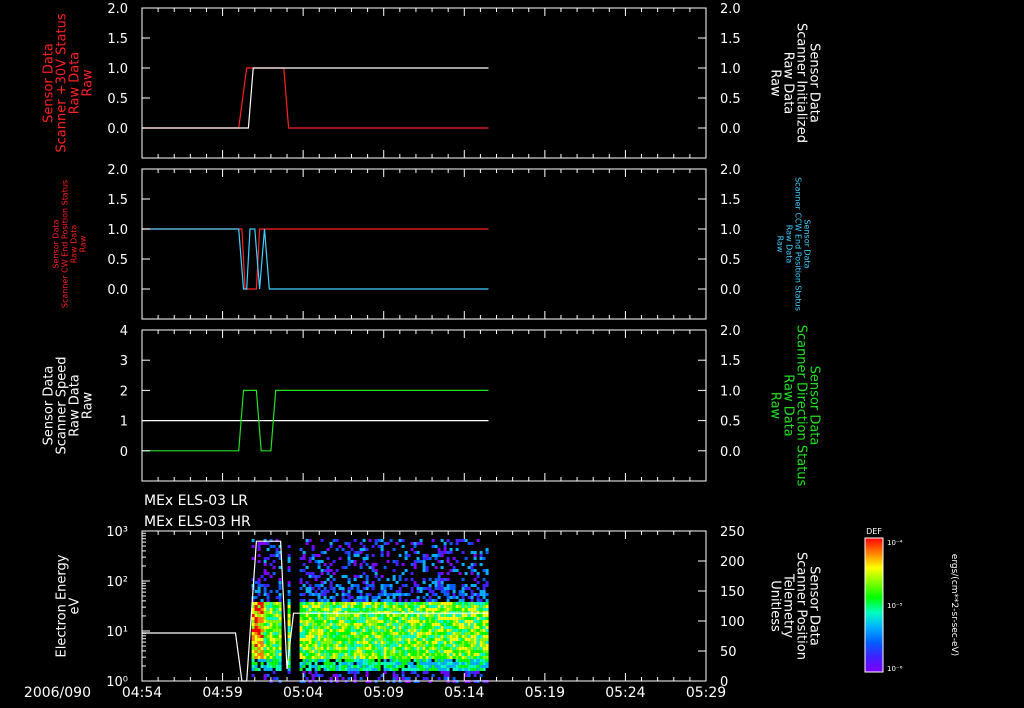 Image resolution: width=1024 pixels, height=708 pixels. I want to click on axis-title-right: Unitless, so click(775, 606).